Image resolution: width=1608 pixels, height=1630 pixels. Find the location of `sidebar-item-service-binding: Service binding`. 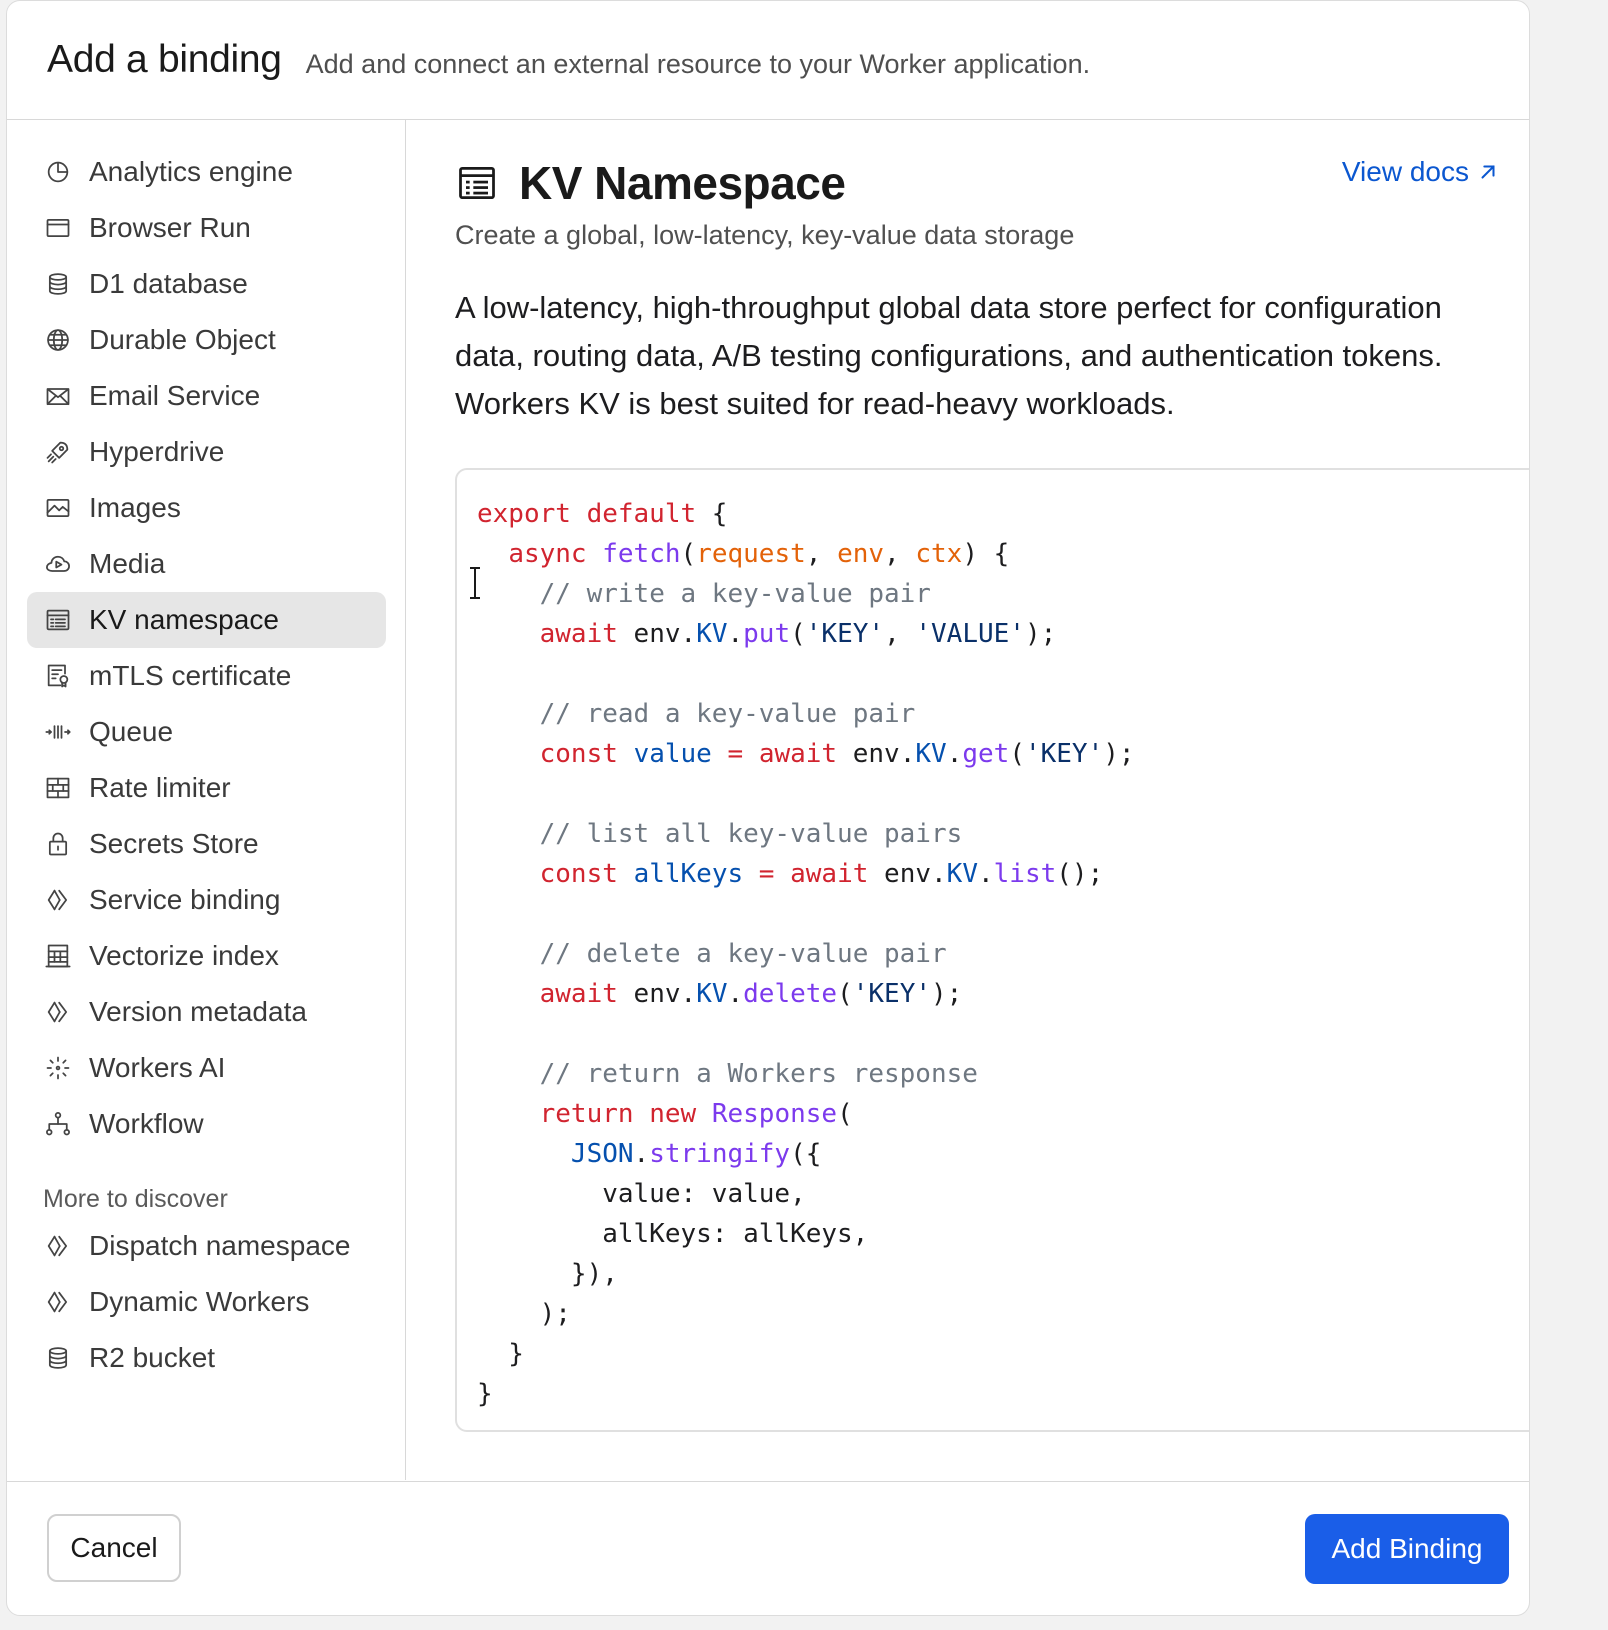

sidebar-item-service-binding: Service binding is located at coordinates (206, 900).